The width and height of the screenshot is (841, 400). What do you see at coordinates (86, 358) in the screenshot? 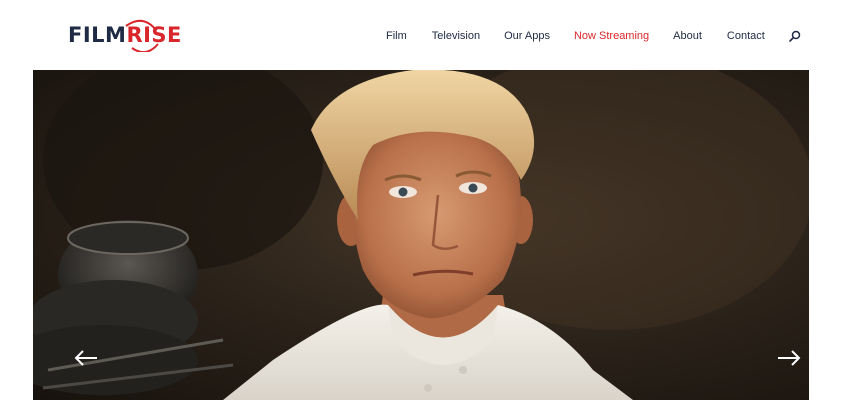
I see `arrow-left-icon` at bounding box center [86, 358].